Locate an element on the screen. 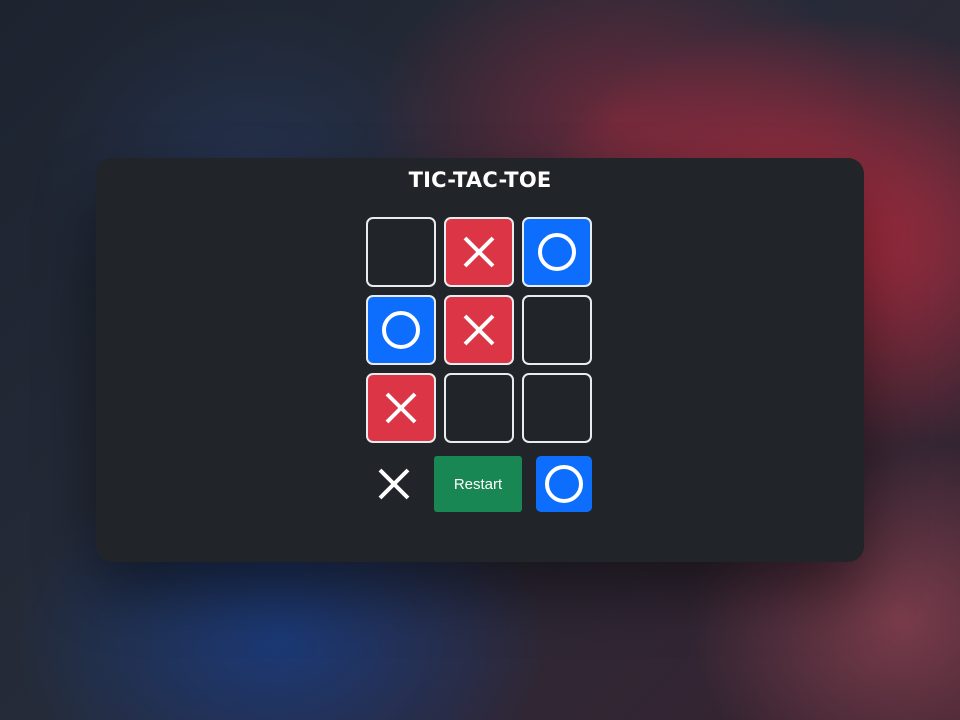  board-cell-r3-c3 is located at coordinates (557, 408).